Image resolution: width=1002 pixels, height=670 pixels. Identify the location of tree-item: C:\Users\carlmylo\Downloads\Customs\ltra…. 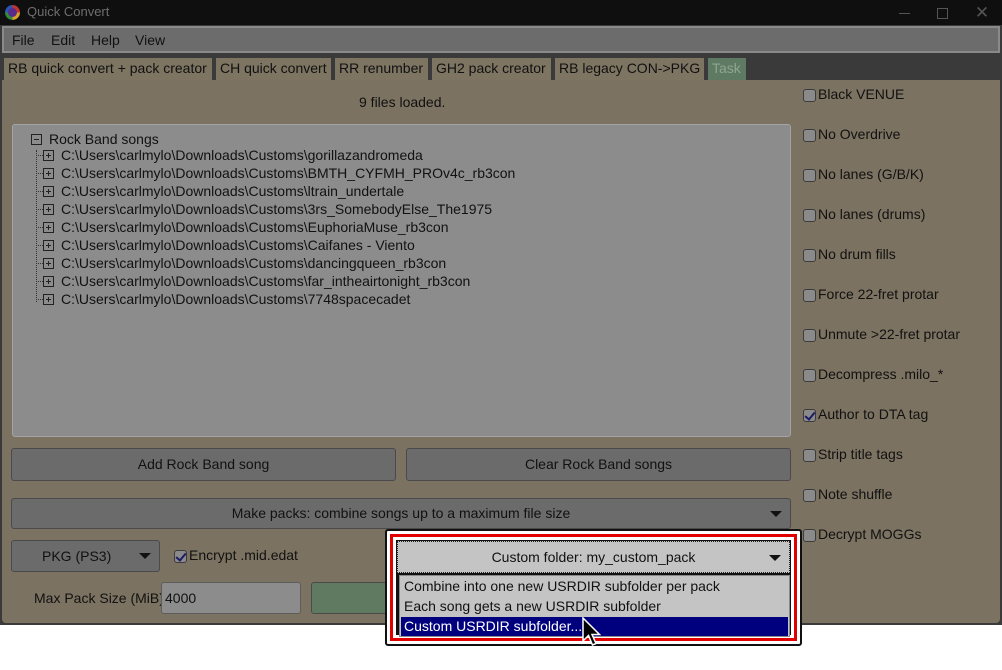
(406, 192).